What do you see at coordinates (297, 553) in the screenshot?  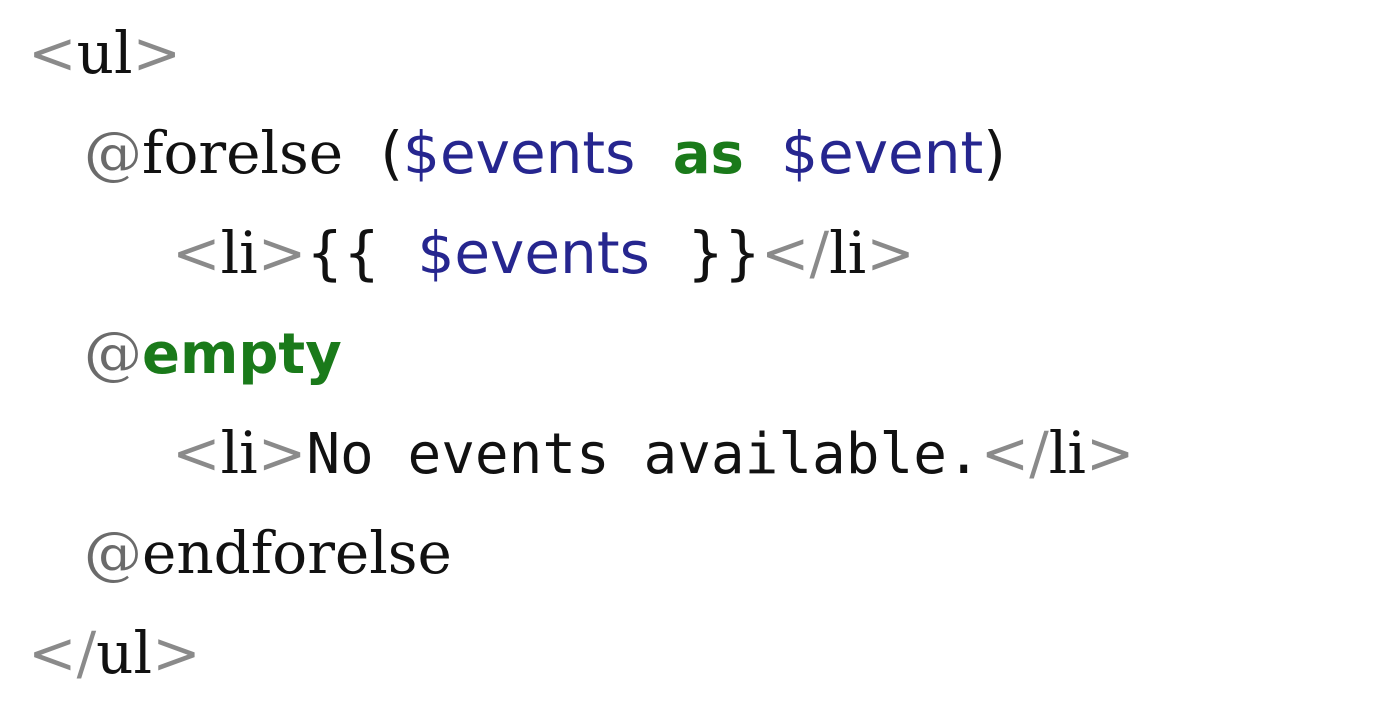 I see `code-token-directive: endforelse` at bounding box center [297, 553].